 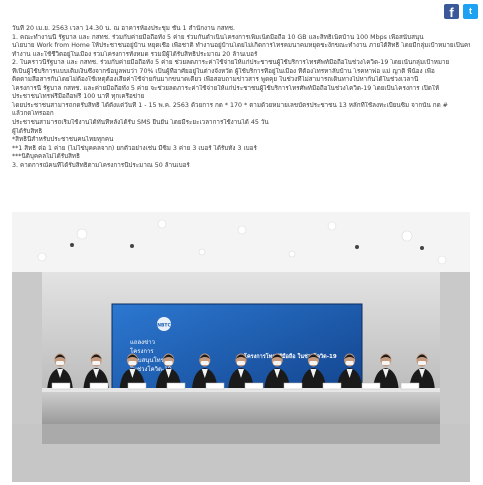 I want to click on facebook-icon: f, so click(x=451, y=12).